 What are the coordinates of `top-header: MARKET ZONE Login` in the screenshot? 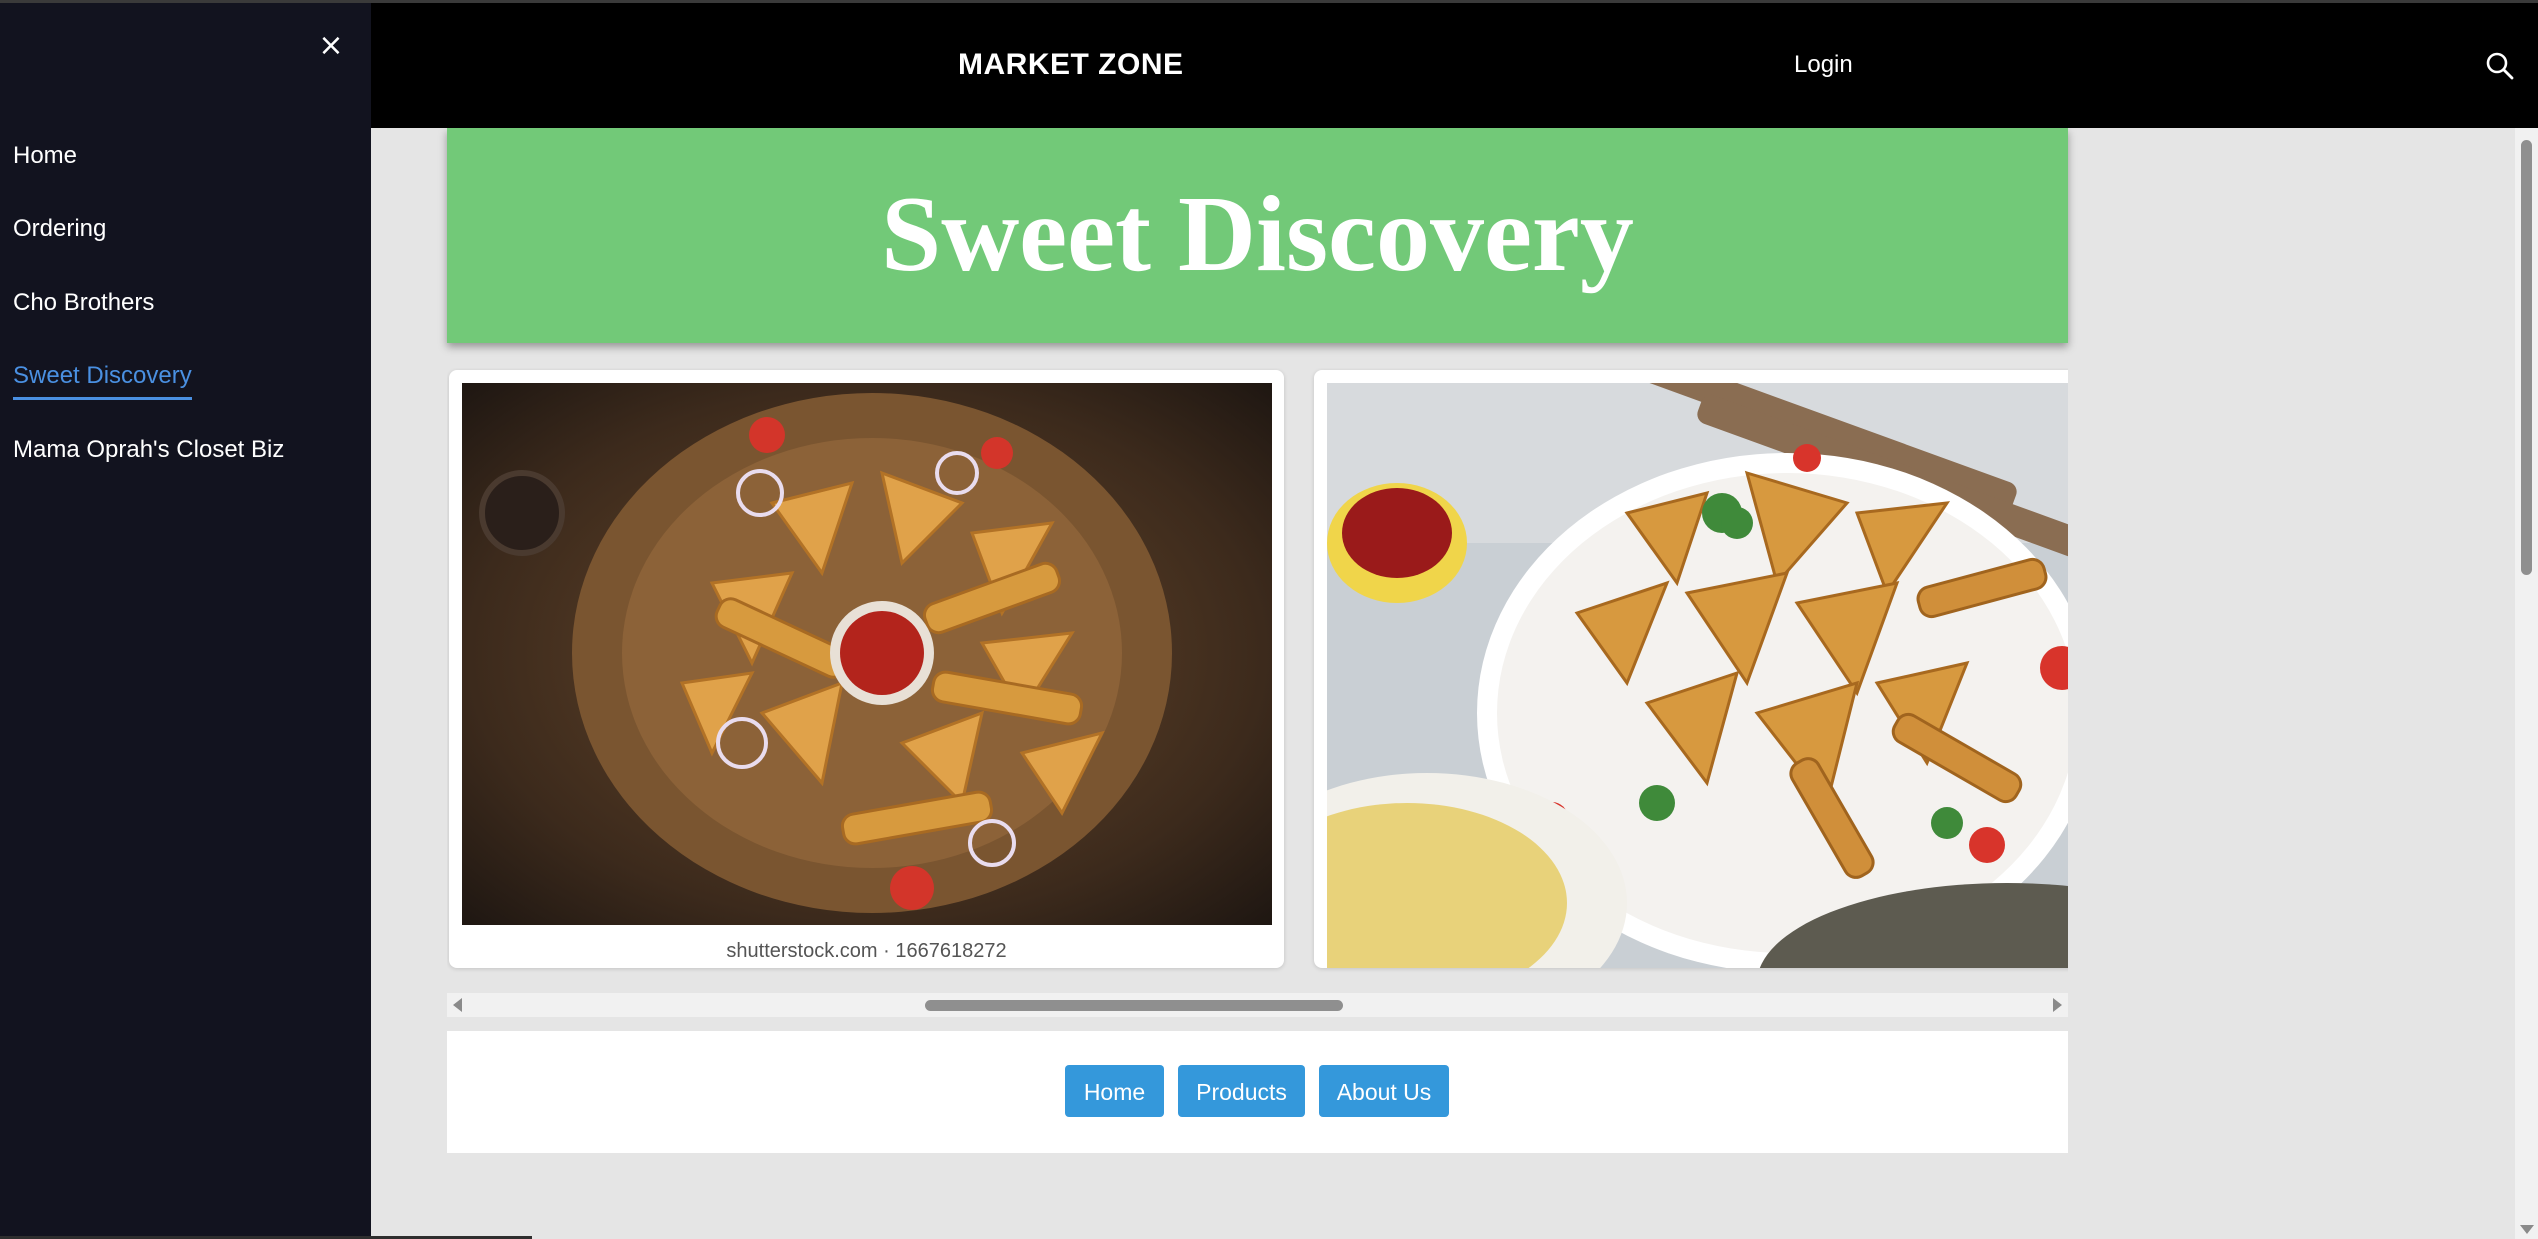 It's located at (1454, 65).